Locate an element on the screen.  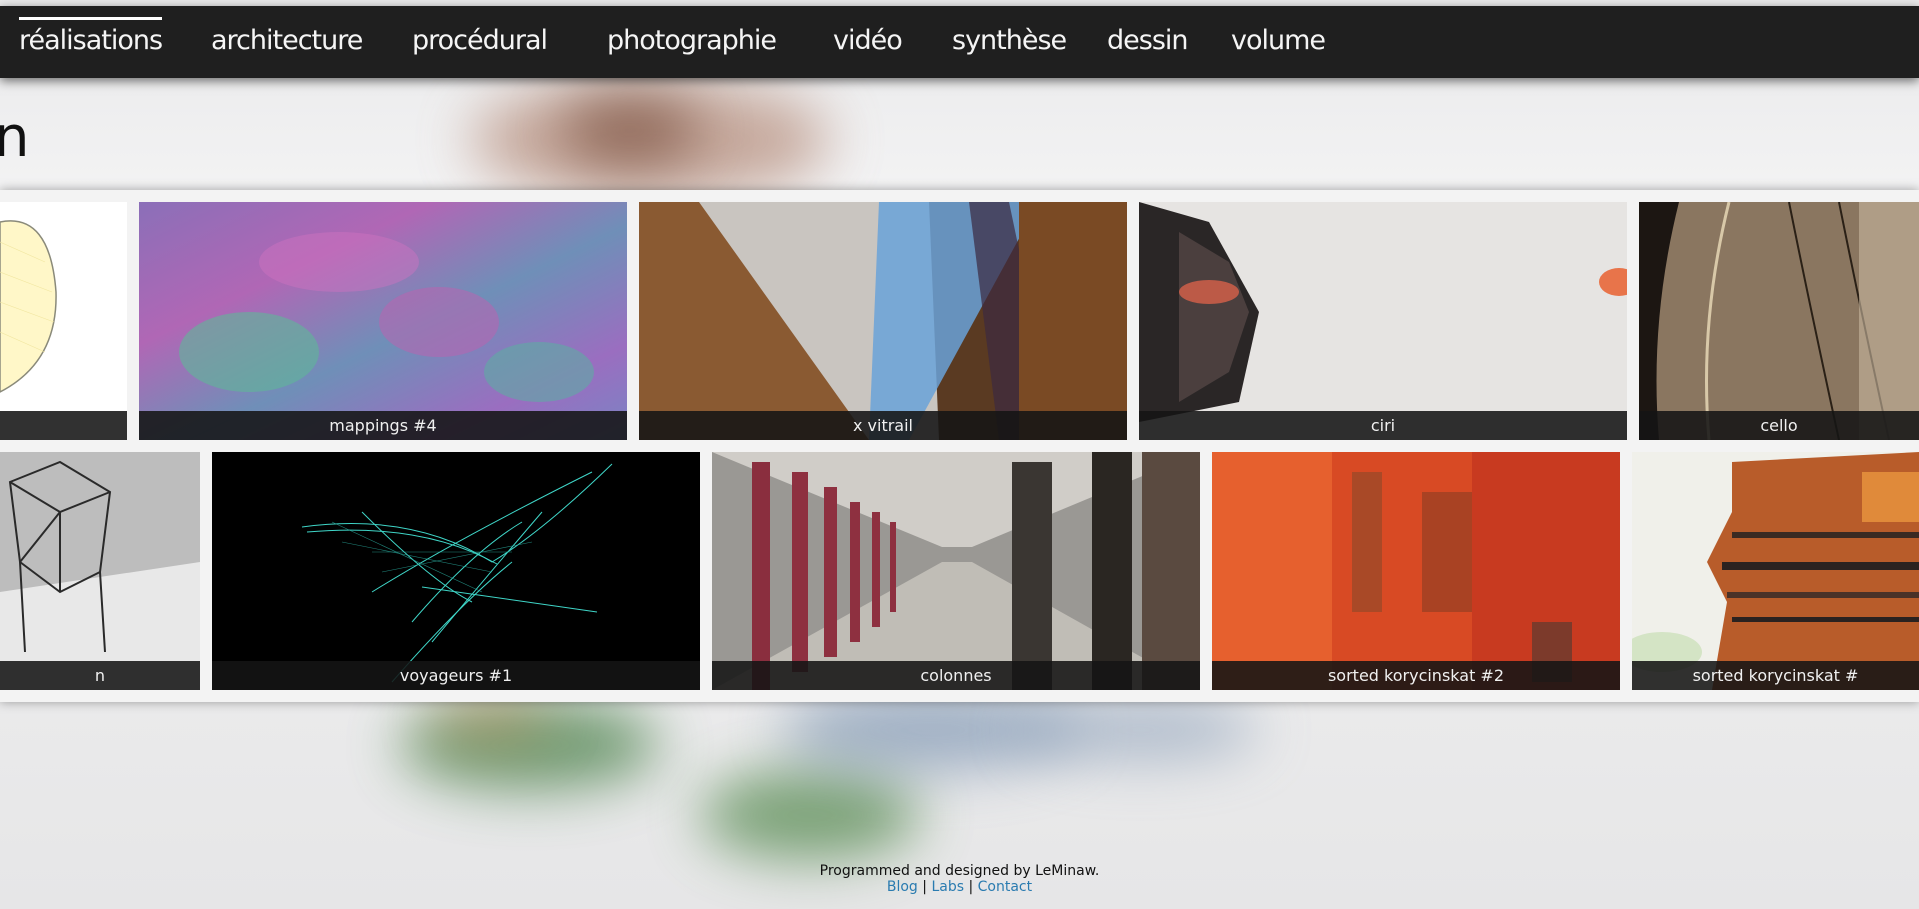
gallery-tile is located at coordinates (63, 321).